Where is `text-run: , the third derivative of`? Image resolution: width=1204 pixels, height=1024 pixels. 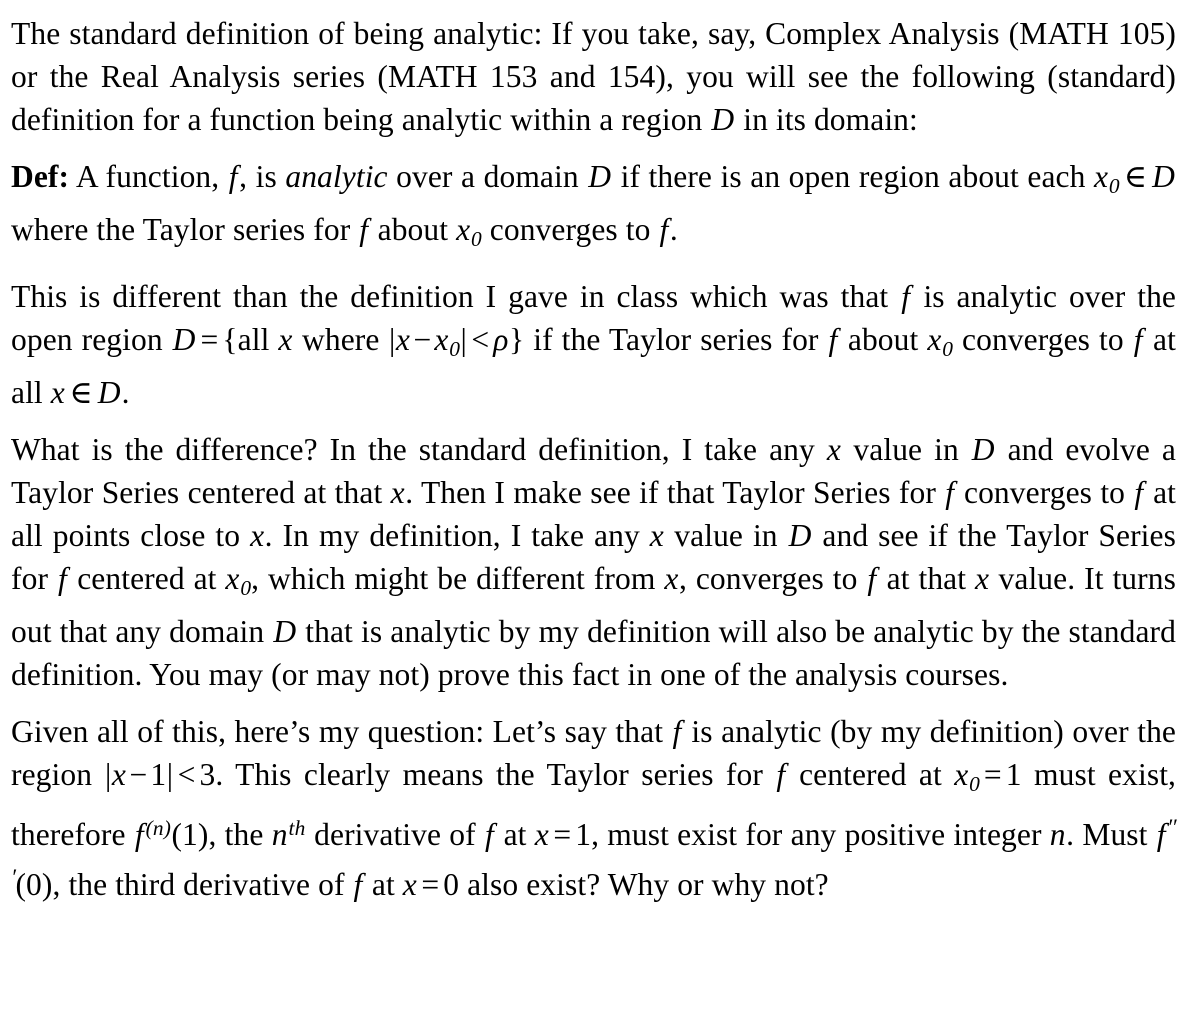 text-run: , the third derivative of is located at coordinates (198, 885).